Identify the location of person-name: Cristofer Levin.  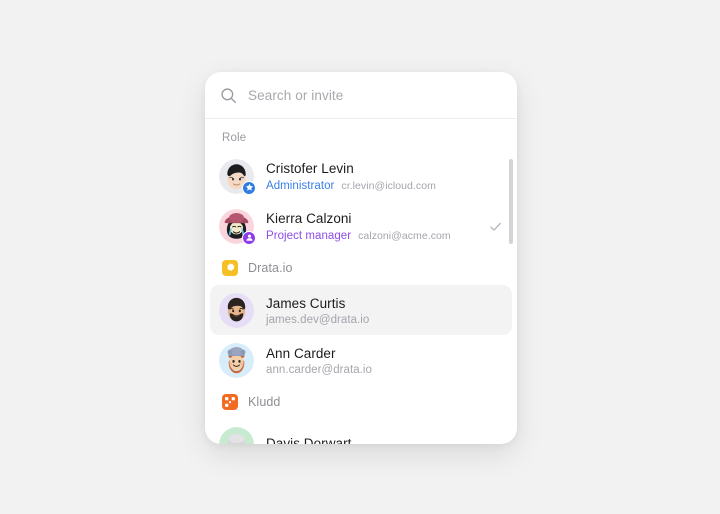
(310, 168).